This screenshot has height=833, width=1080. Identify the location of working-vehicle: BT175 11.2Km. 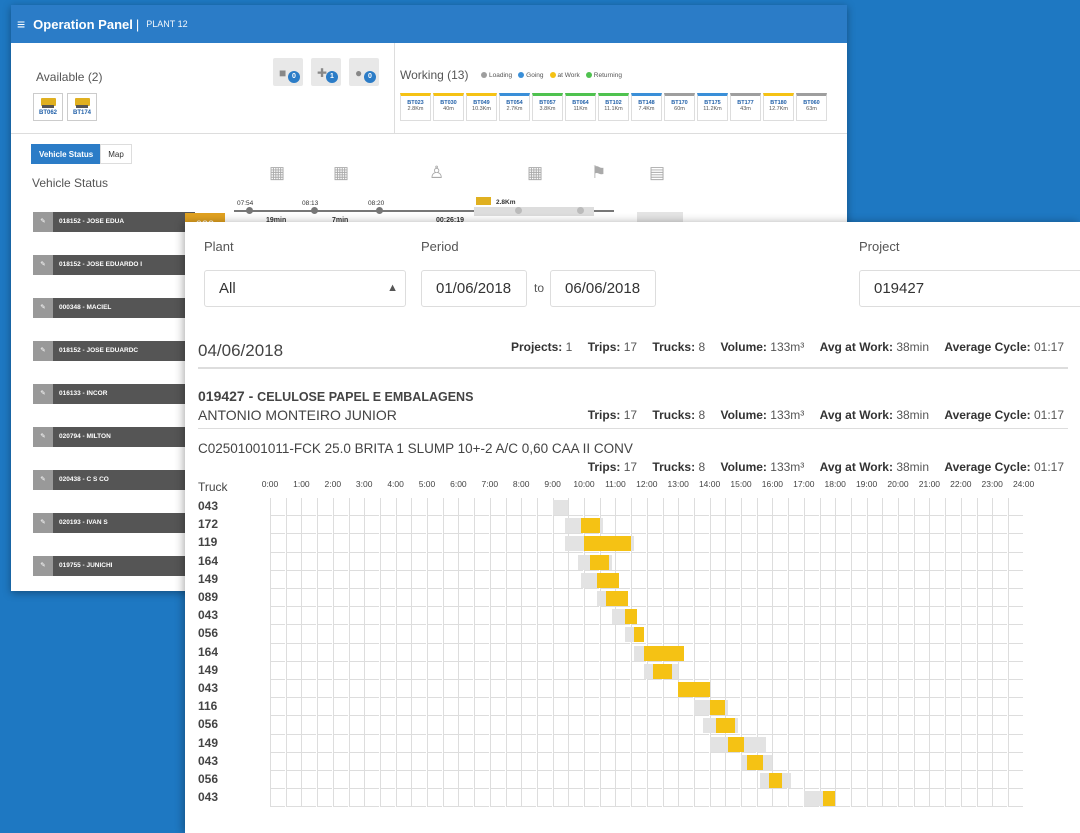
(712, 107).